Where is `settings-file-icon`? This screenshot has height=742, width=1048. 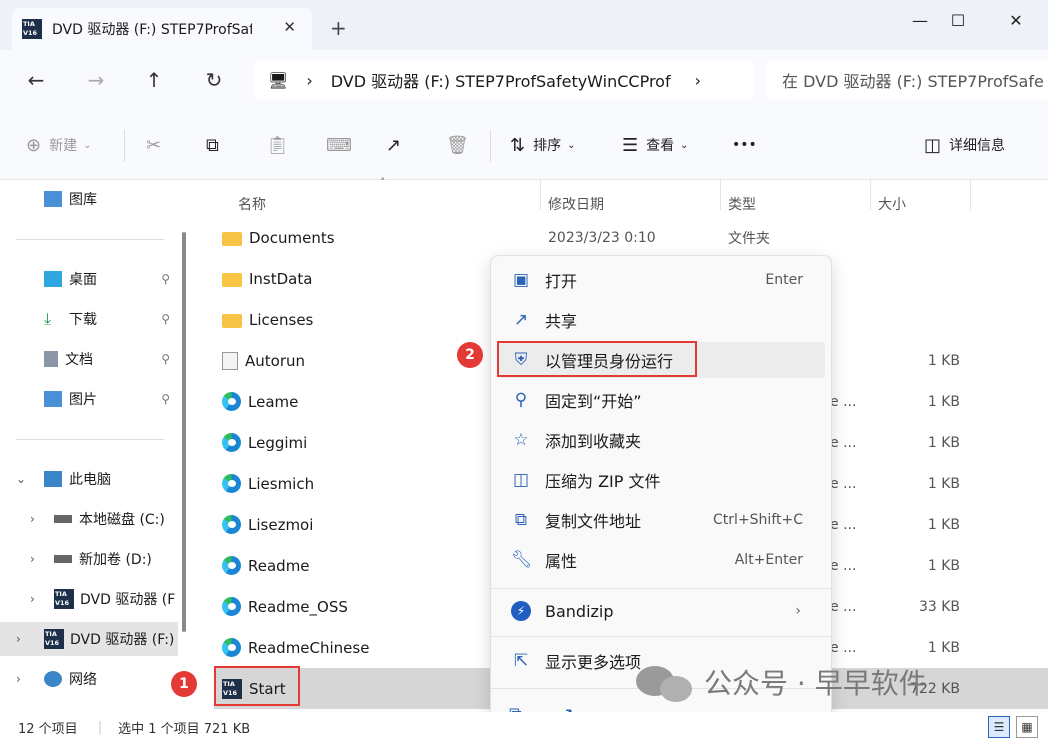
settings-file-icon is located at coordinates (230, 360).